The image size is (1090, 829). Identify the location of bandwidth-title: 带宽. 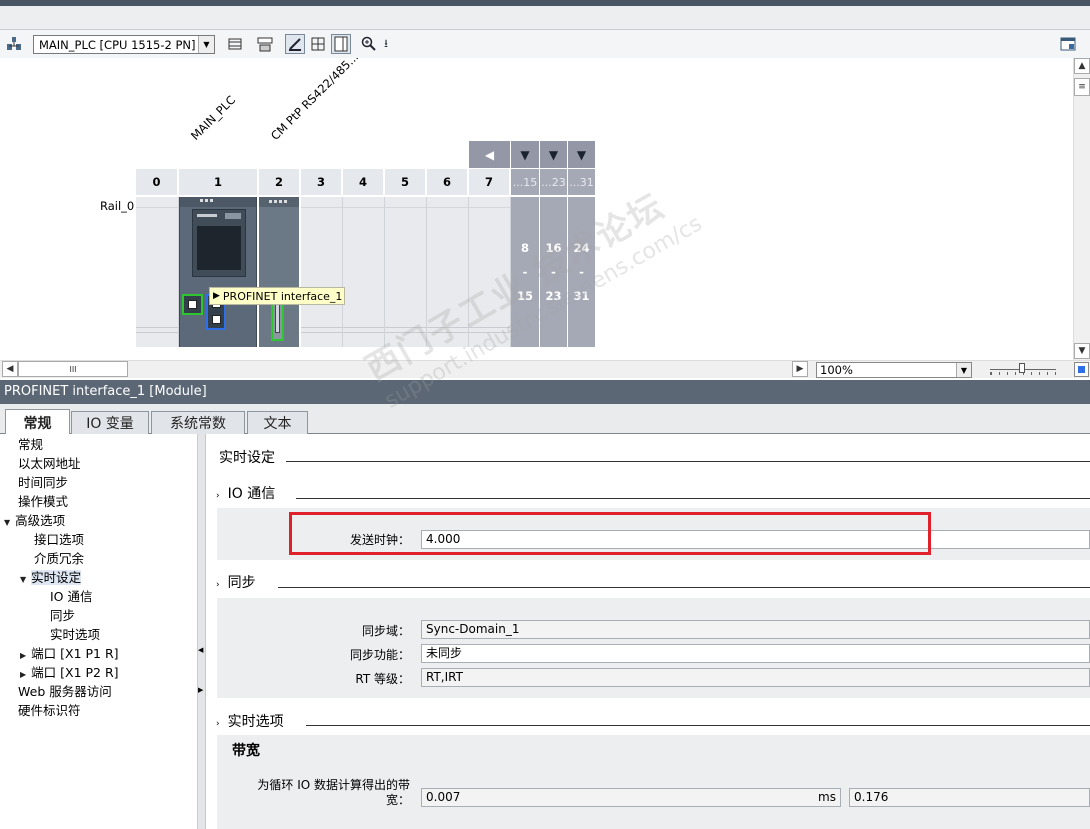
(246, 751).